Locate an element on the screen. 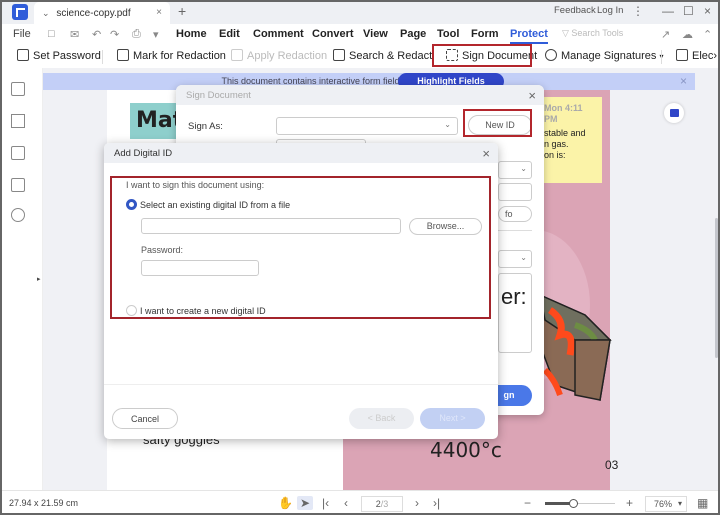 The image size is (720, 515). redaction-icon is located at coordinates (123, 55).